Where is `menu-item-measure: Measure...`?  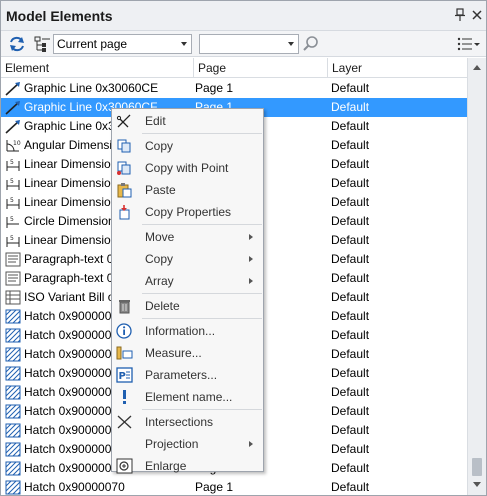
menu-item-measure: Measure... is located at coordinates (187, 353).